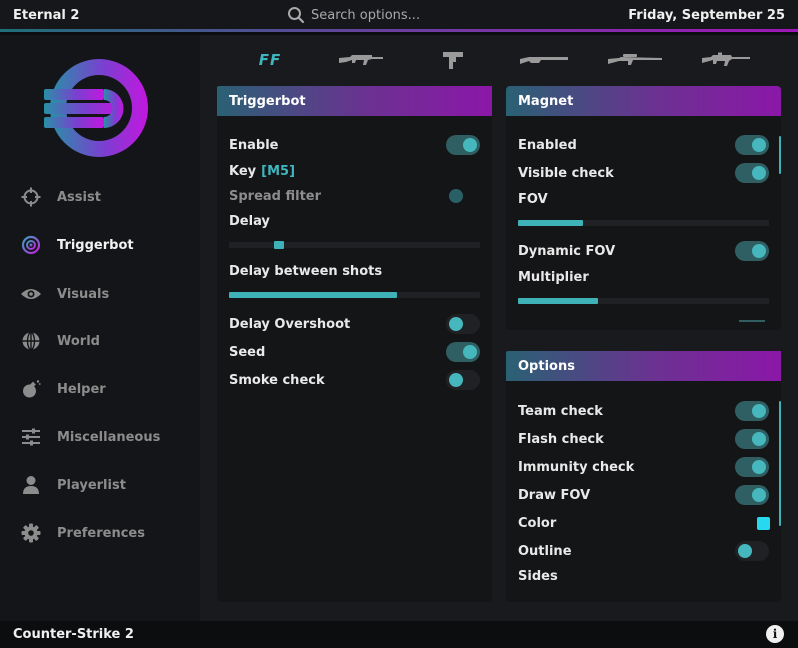  What do you see at coordinates (354, 380) in the screenshot?
I see `smoke-check-row: Smoke check` at bounding box center [354, 380].